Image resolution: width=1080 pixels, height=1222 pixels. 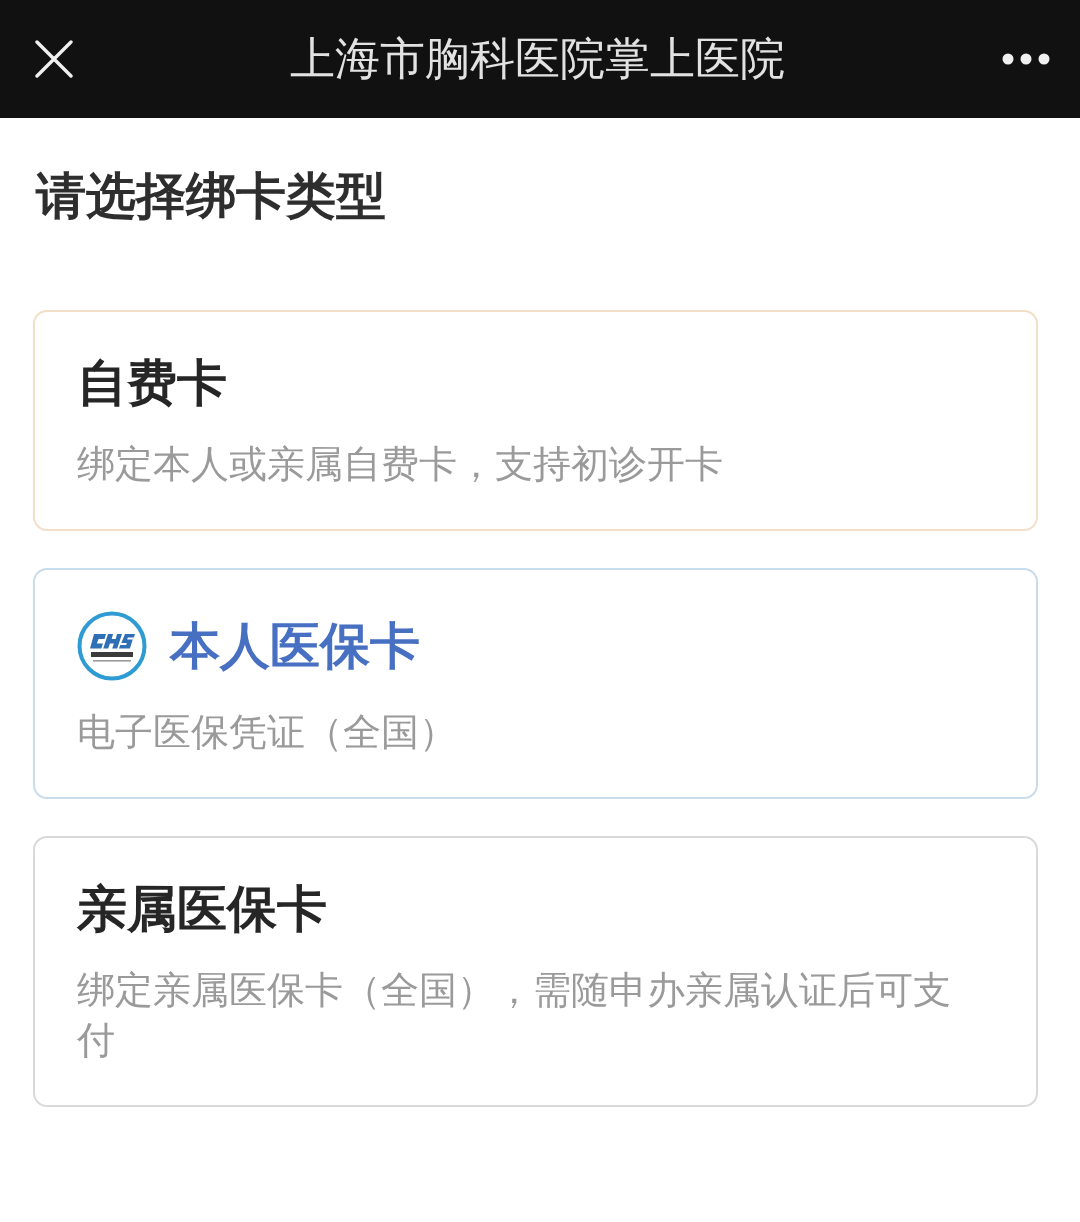 What do you see at coordinates (152, 383) in the screenshot?
I see `card-title: 自费卡` at bounding box center [152, 383].